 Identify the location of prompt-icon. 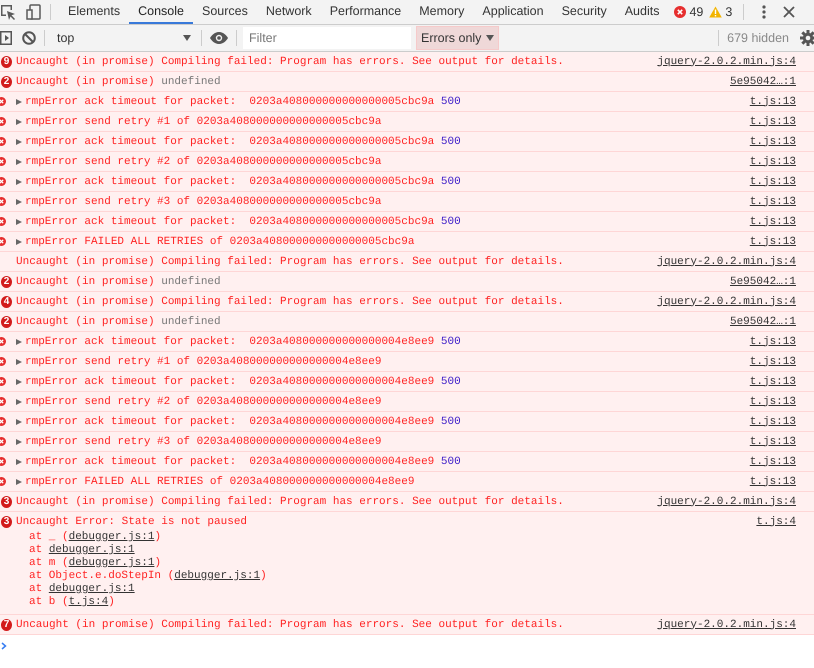
(4, 646).